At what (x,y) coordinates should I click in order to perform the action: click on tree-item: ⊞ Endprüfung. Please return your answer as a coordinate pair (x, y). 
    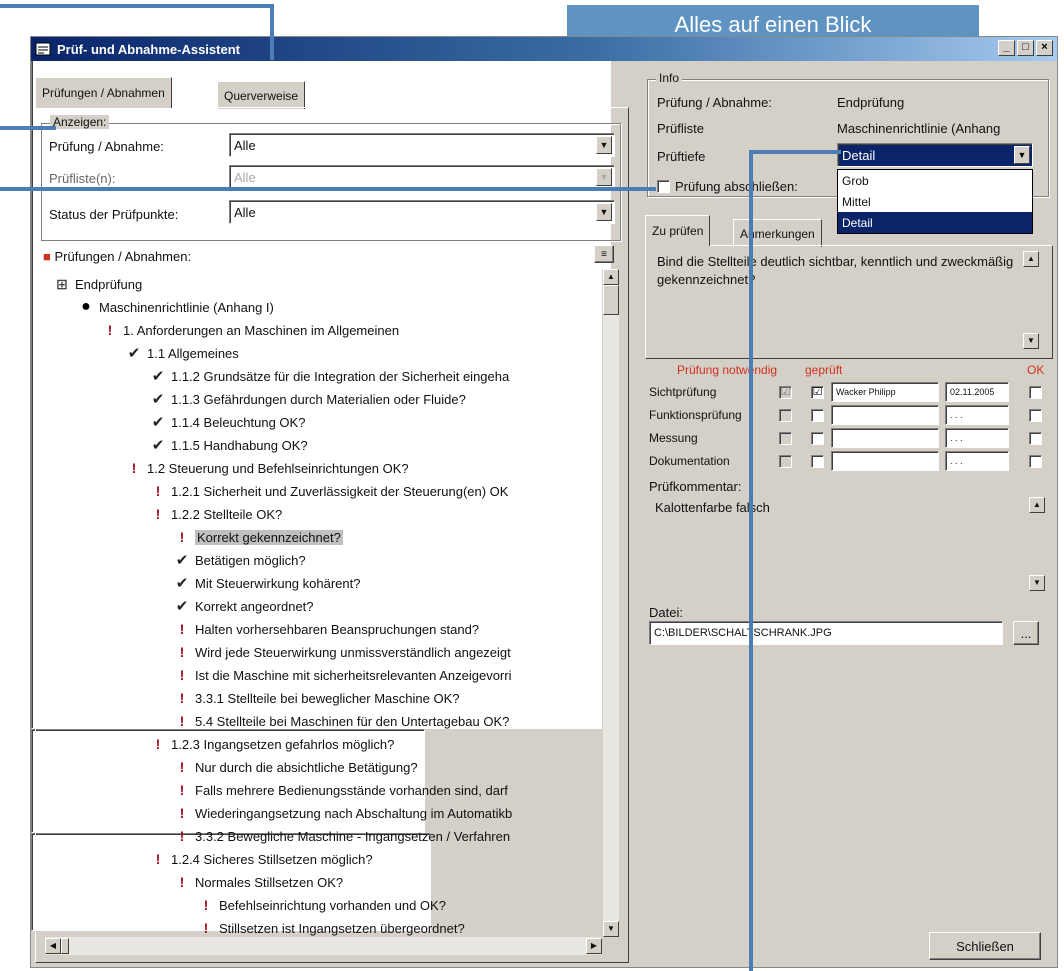
    Looking at the image, I should click on (97, 284).